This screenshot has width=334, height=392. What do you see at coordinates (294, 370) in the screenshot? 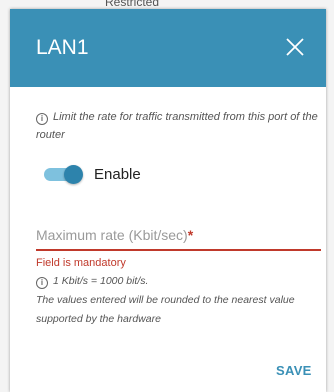
I see `save-button: SAVE` at bounding box center [294, 370].